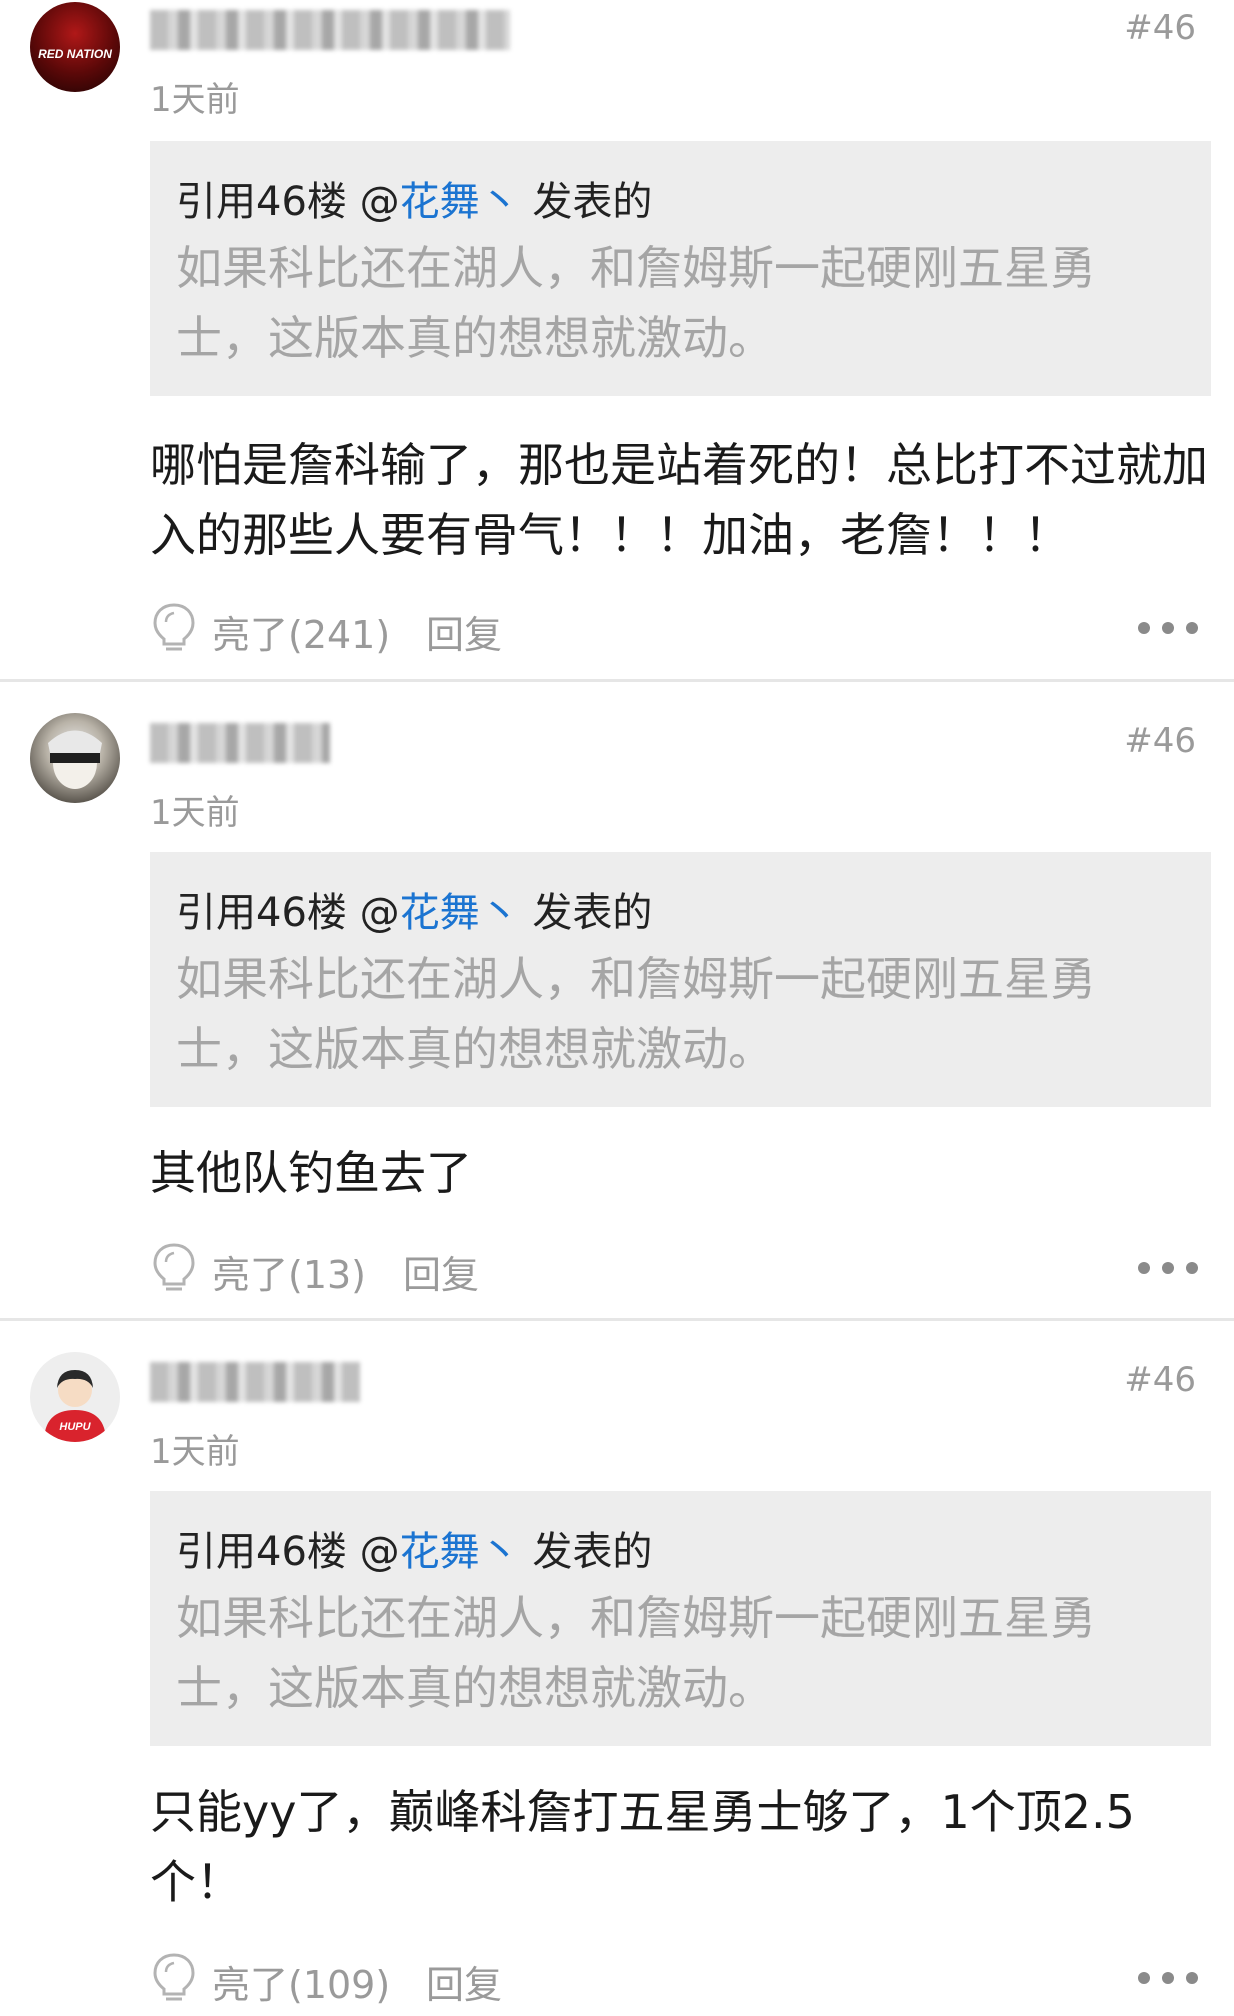 The height and width of the screenshot is (2016, 1234). What do you see at coordinates (642, 1847) in the screenshot?
I see `comment-body: 只能yy了，巅峰科詹打五星勇士够了，1个顶2.5个！` at bounding box center [642, 1847].